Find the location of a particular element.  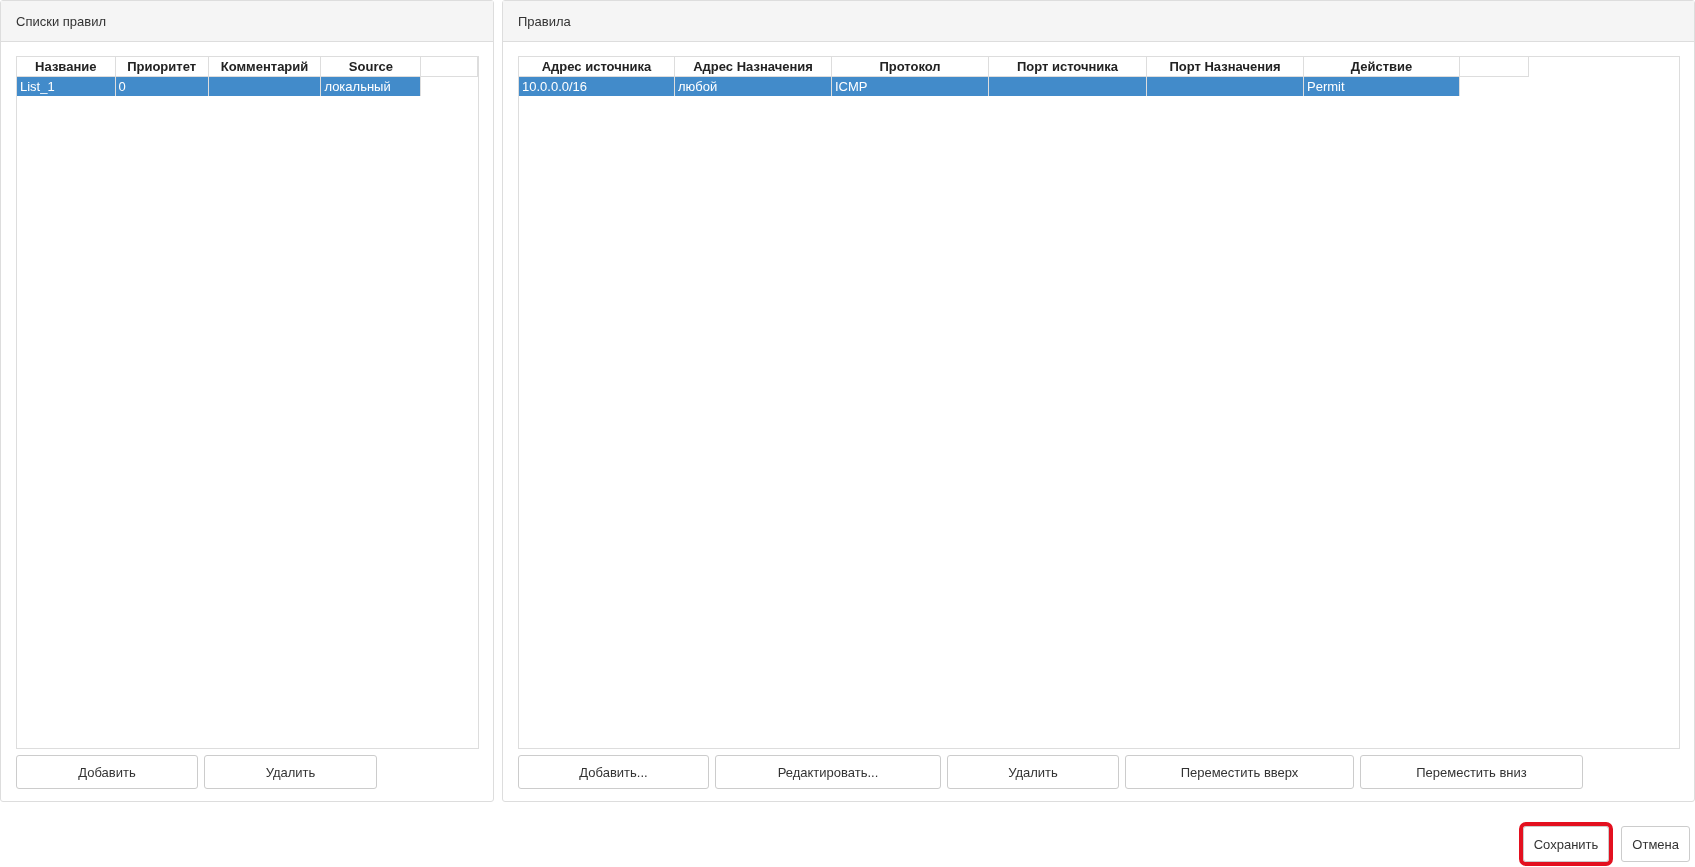

panel-title: Правила is located at coordinates (544, 21).